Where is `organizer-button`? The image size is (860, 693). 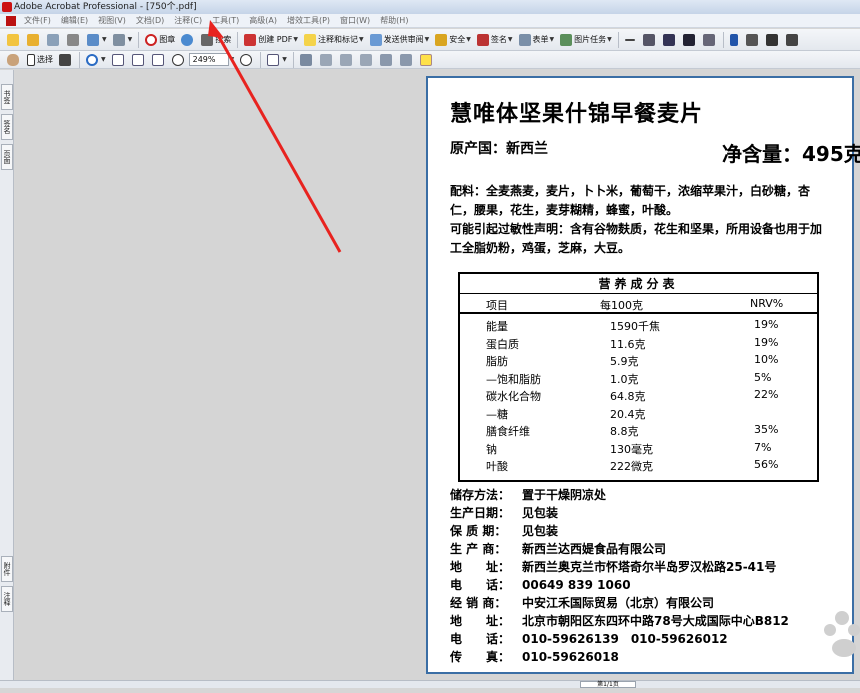
organizer-button is located at coordinates (34, 40).